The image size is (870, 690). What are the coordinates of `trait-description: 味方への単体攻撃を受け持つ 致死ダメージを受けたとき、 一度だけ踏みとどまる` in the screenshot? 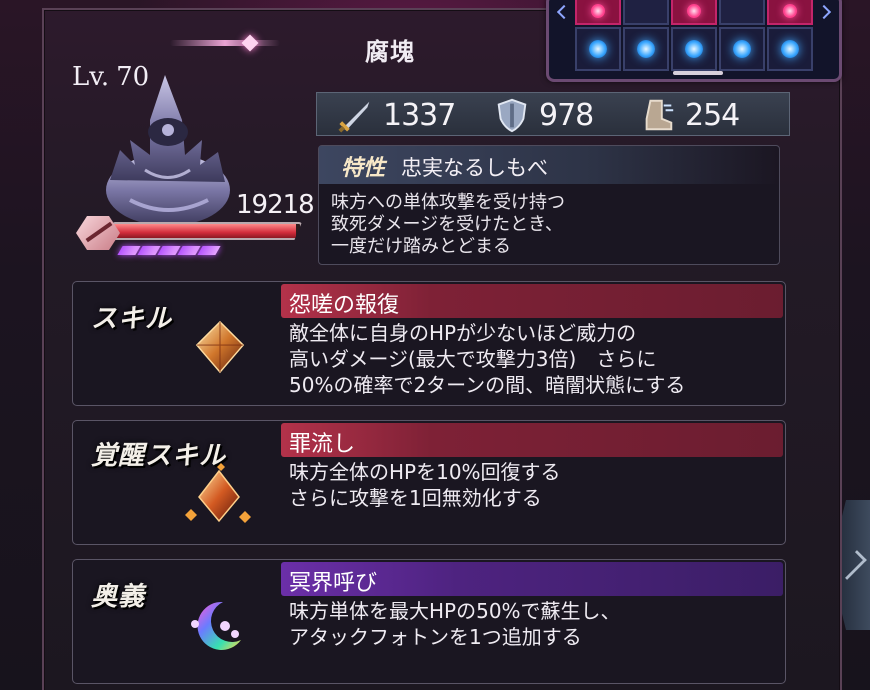 It's located at (448, 224).